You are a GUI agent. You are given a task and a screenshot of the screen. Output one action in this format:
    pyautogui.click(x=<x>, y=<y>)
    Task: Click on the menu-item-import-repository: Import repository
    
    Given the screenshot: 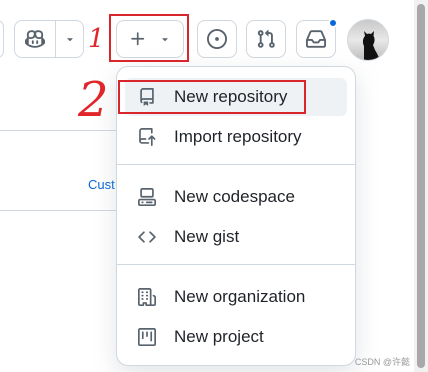 What is the action you would take?
    pyautogui.click(x=236, y=137)
    